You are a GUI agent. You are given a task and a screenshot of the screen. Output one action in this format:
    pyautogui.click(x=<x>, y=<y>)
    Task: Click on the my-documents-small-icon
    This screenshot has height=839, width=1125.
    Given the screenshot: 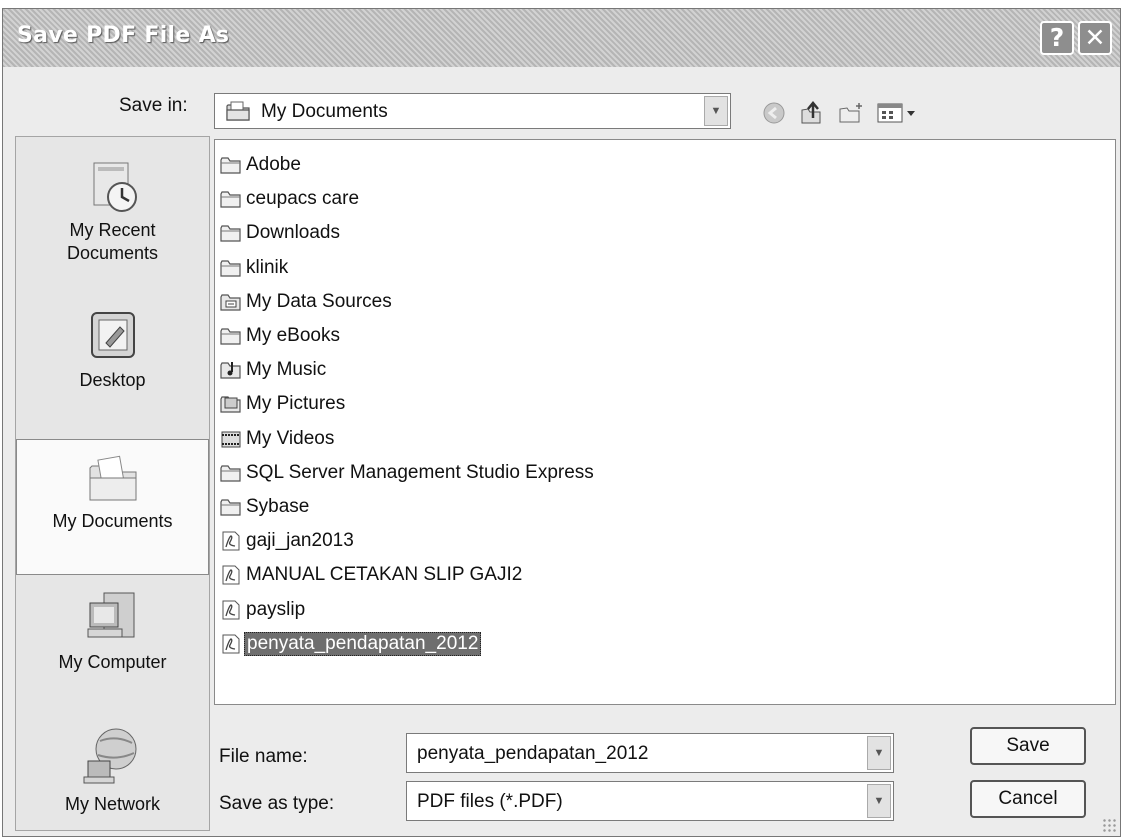 What is the action you would take?
    pyautogui.click(x=238, y=111)
    